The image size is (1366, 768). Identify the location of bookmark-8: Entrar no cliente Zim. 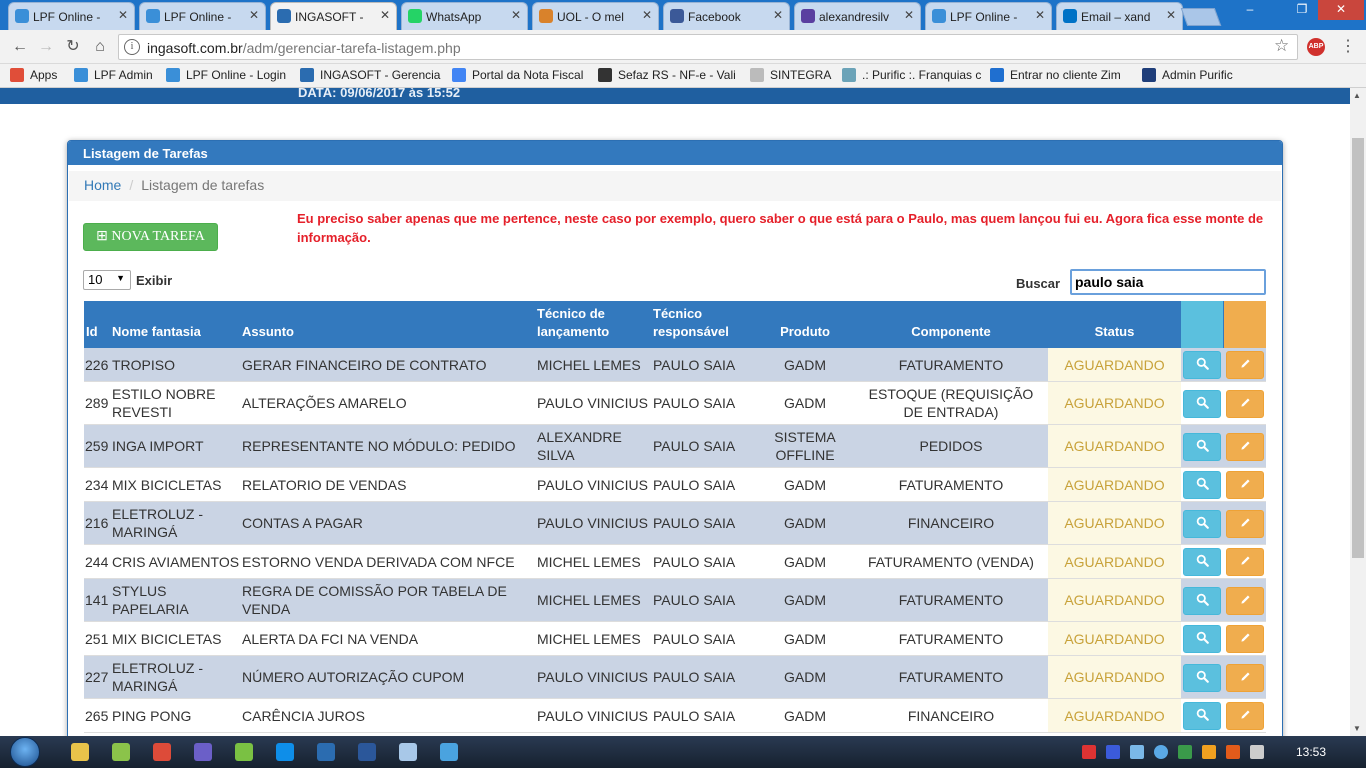
(1055, 75).